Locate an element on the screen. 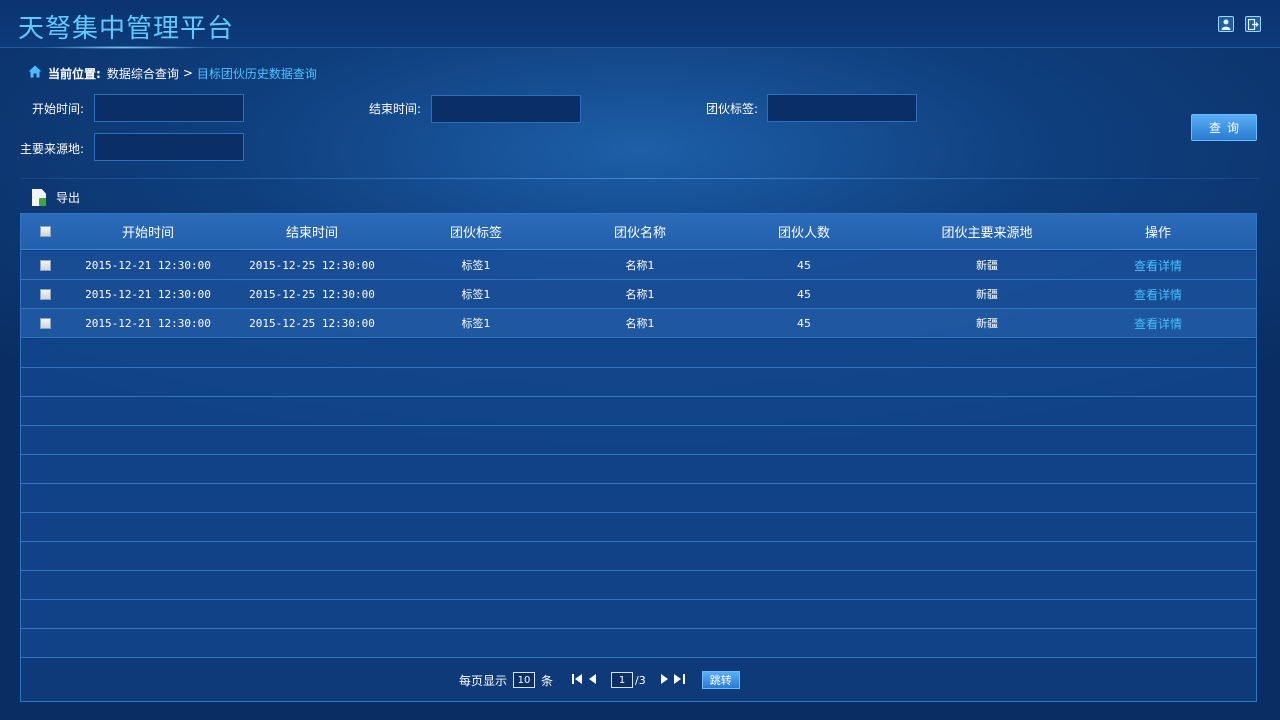 The width and height of the screenshot is (1280, 720). column-header-action: 操作 is located at coordinates (1157, 233).